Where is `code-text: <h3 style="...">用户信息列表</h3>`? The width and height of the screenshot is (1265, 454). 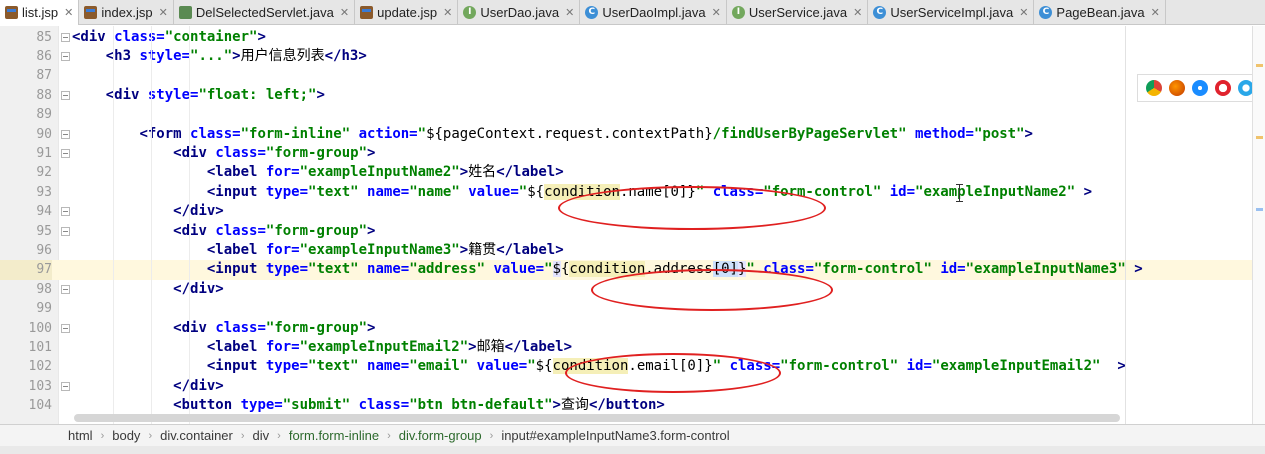 code-text: <h3 style="...">用户信息列表</h3> is located at coordinates (236, 55).